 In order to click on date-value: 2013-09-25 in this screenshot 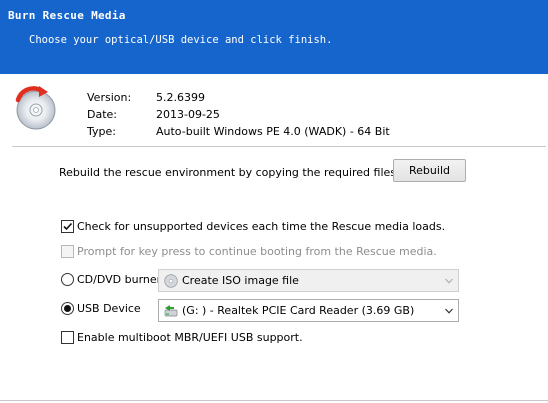, I will do `click(188, 114)`.